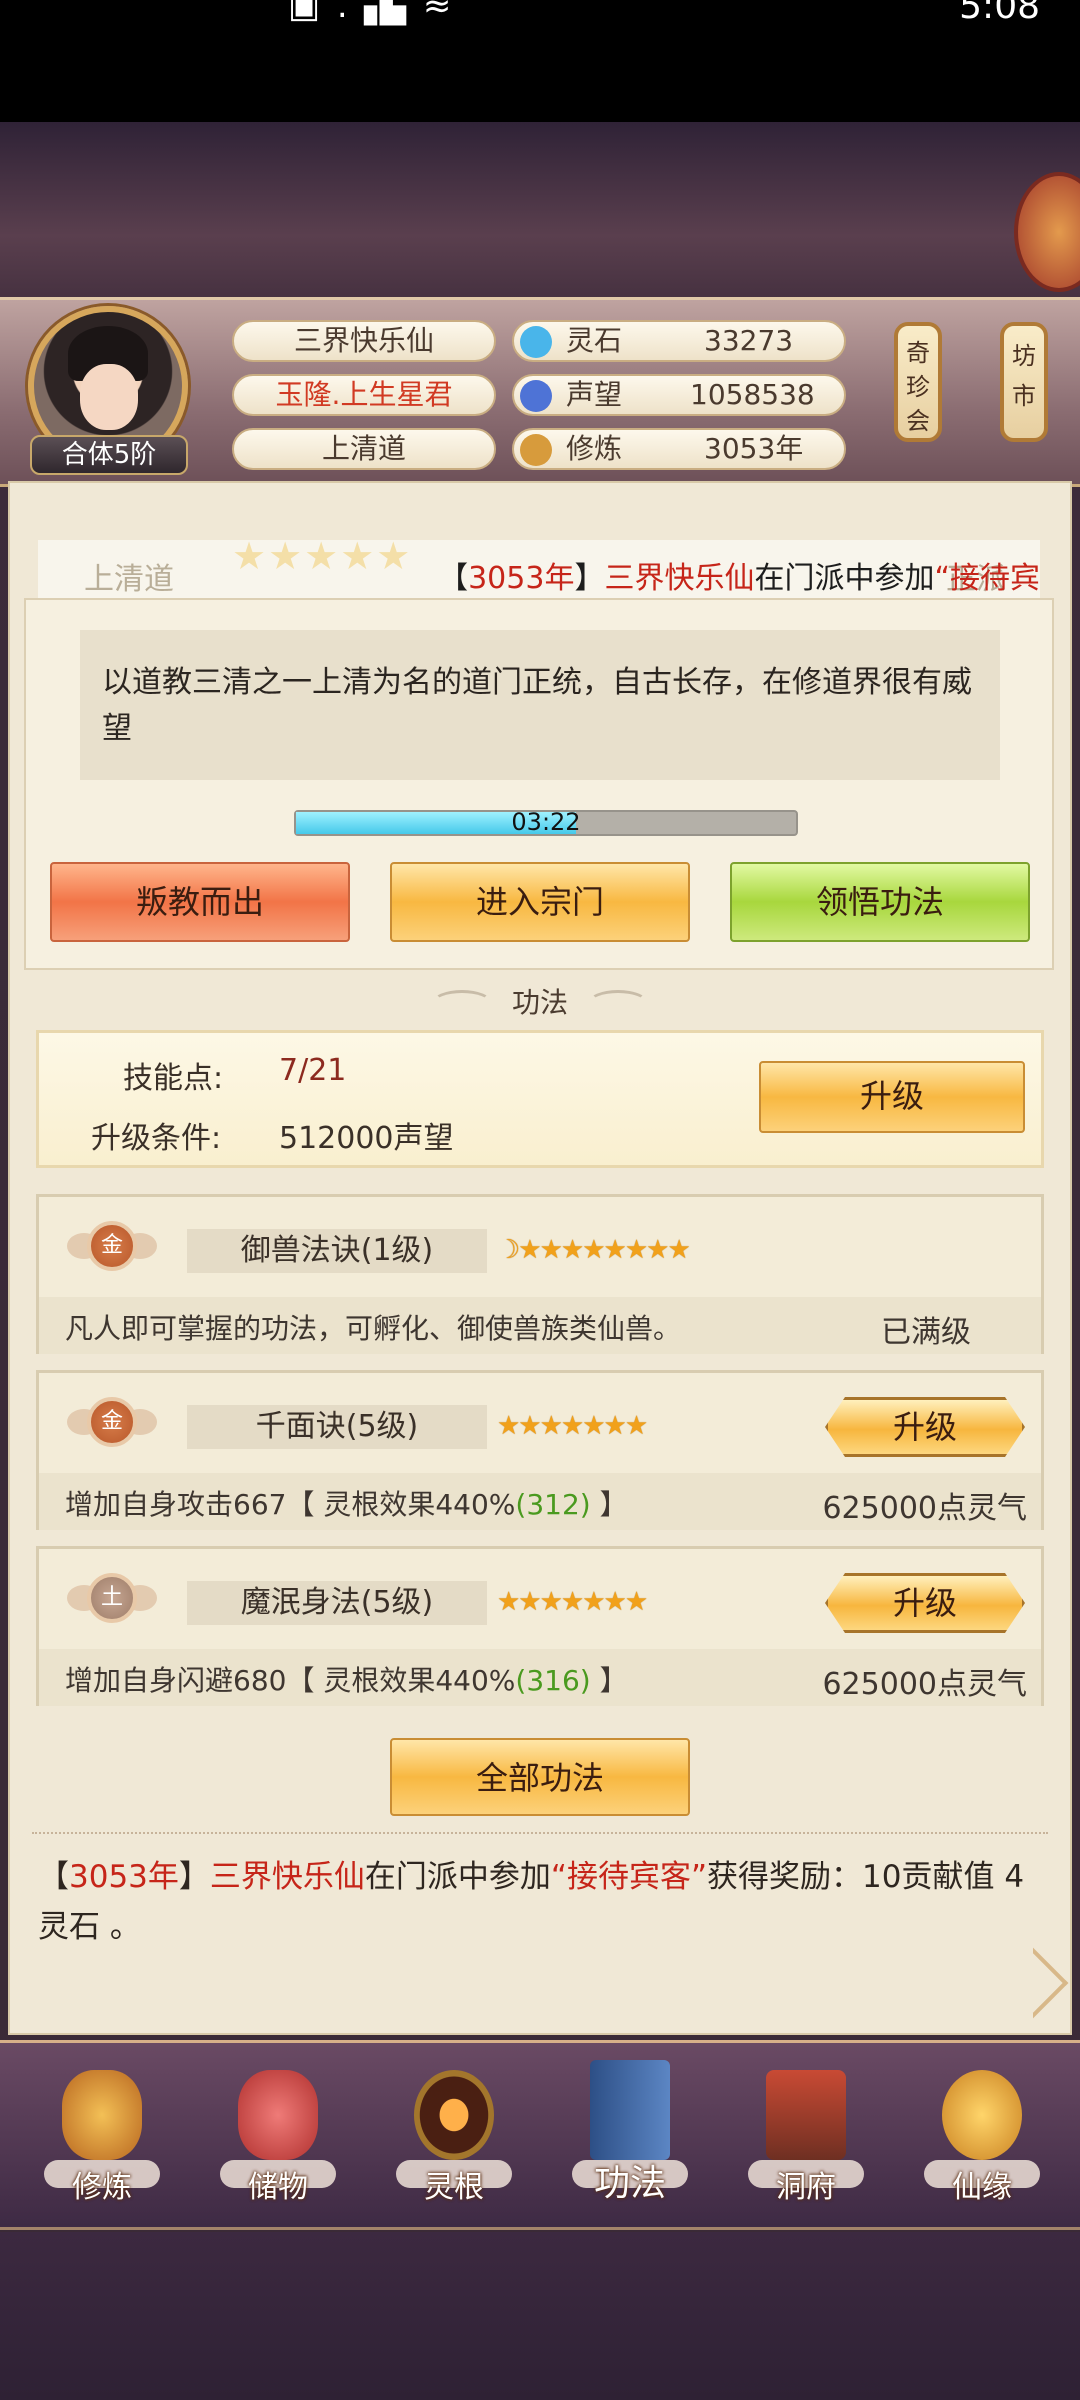  What do you see at coordinates (337, 1603) in the screenshot?
I see `skill-name: 魔泯身法(5级)` at bounding box center [337, 1603].